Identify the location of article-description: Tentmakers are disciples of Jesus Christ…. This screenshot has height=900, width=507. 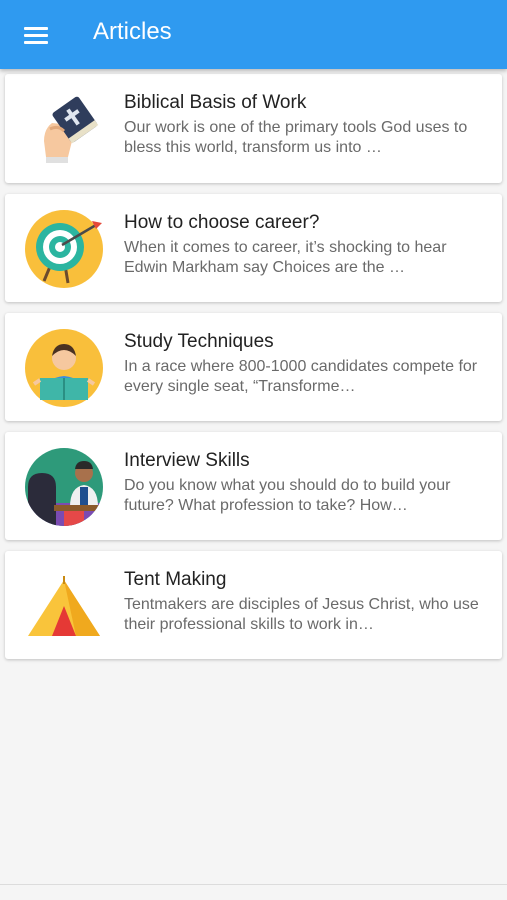
(301, 614).